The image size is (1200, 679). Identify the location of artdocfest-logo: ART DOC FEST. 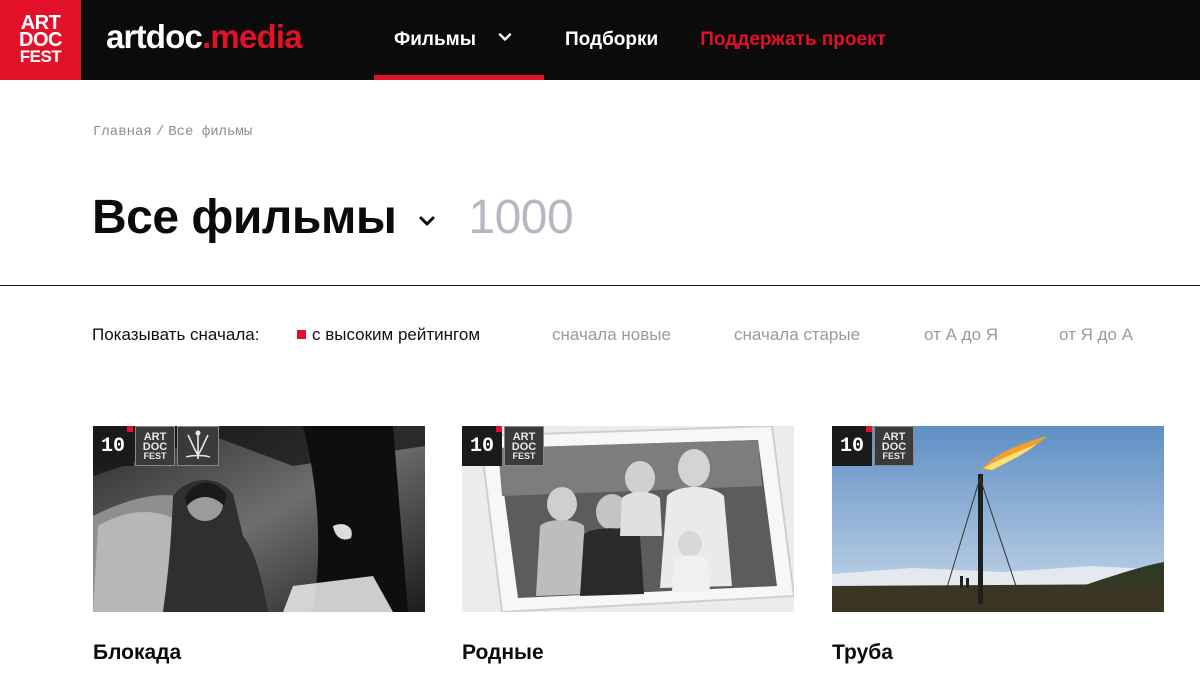
(40, 40).